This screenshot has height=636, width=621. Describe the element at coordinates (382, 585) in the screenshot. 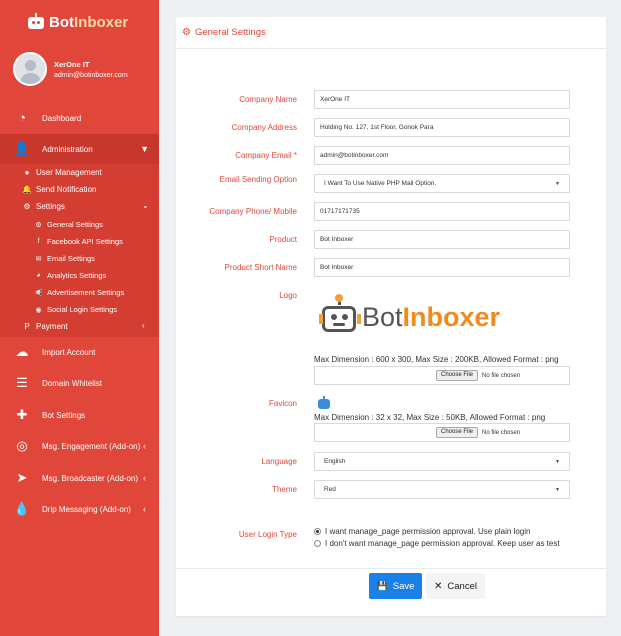

I see `floppy-disk-icon: 💾` at that location.